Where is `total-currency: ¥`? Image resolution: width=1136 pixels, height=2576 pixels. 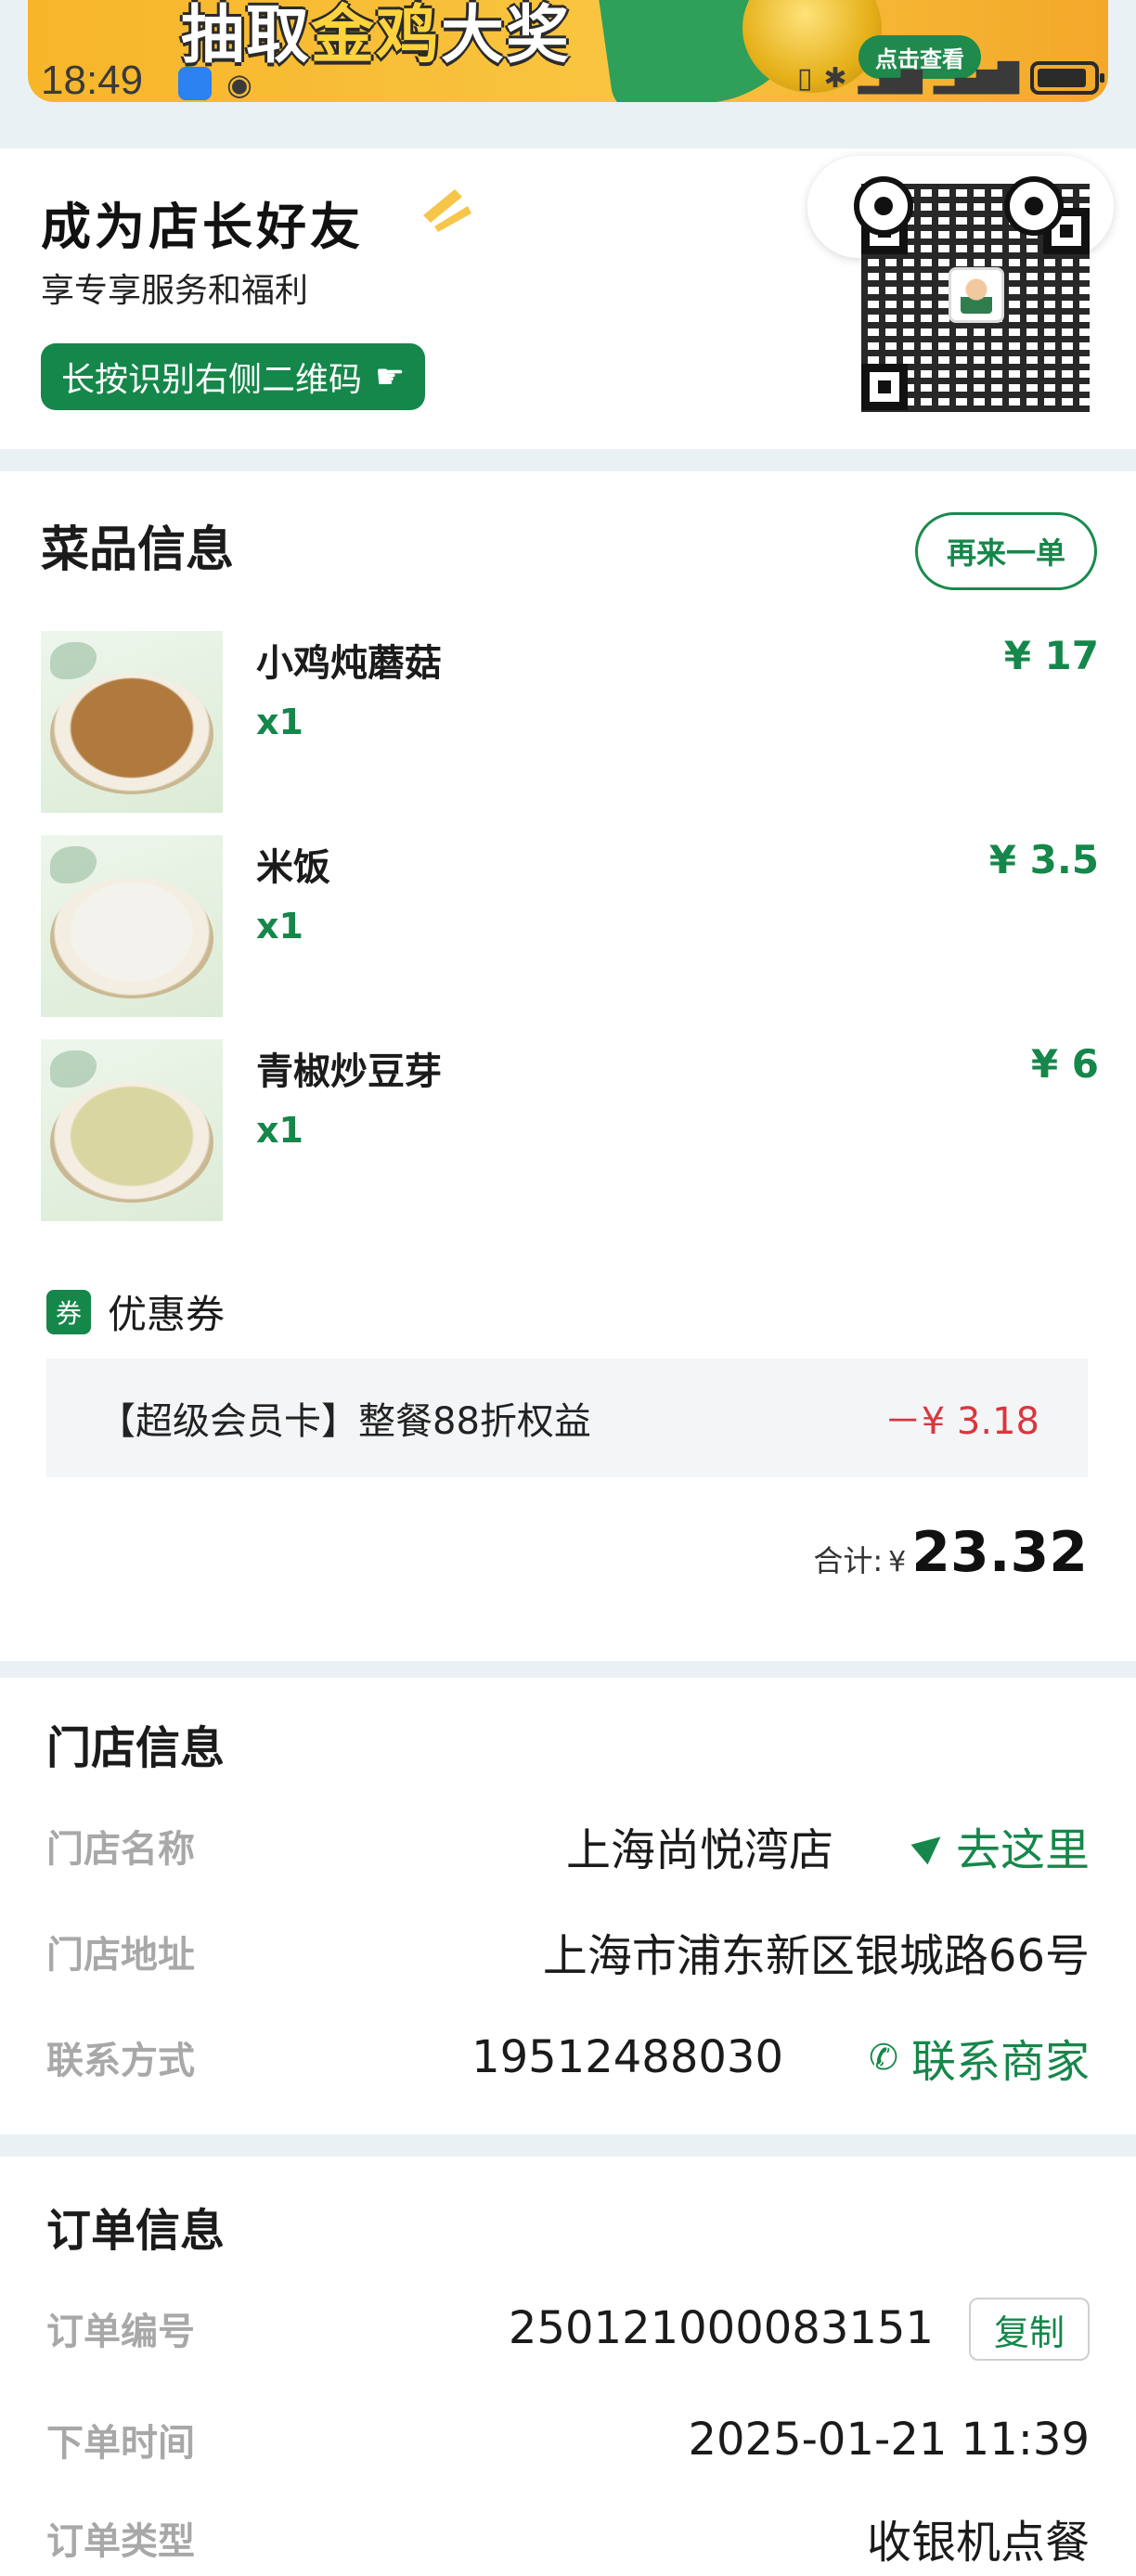
total-currency: ¥ is located at coordinates (897, 1562).